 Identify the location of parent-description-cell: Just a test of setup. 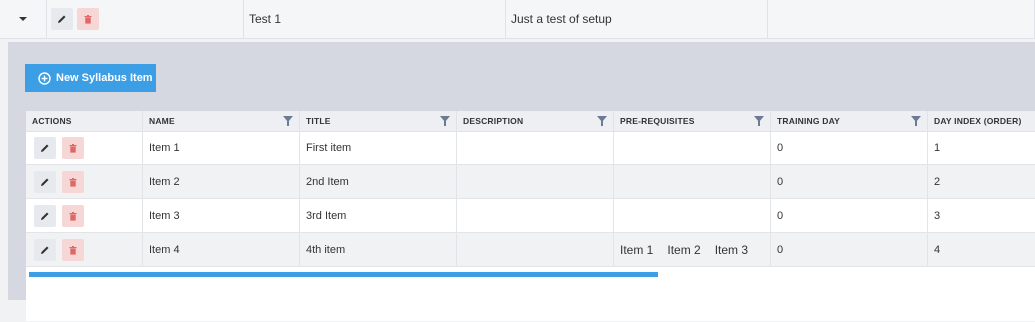
(637, 19).